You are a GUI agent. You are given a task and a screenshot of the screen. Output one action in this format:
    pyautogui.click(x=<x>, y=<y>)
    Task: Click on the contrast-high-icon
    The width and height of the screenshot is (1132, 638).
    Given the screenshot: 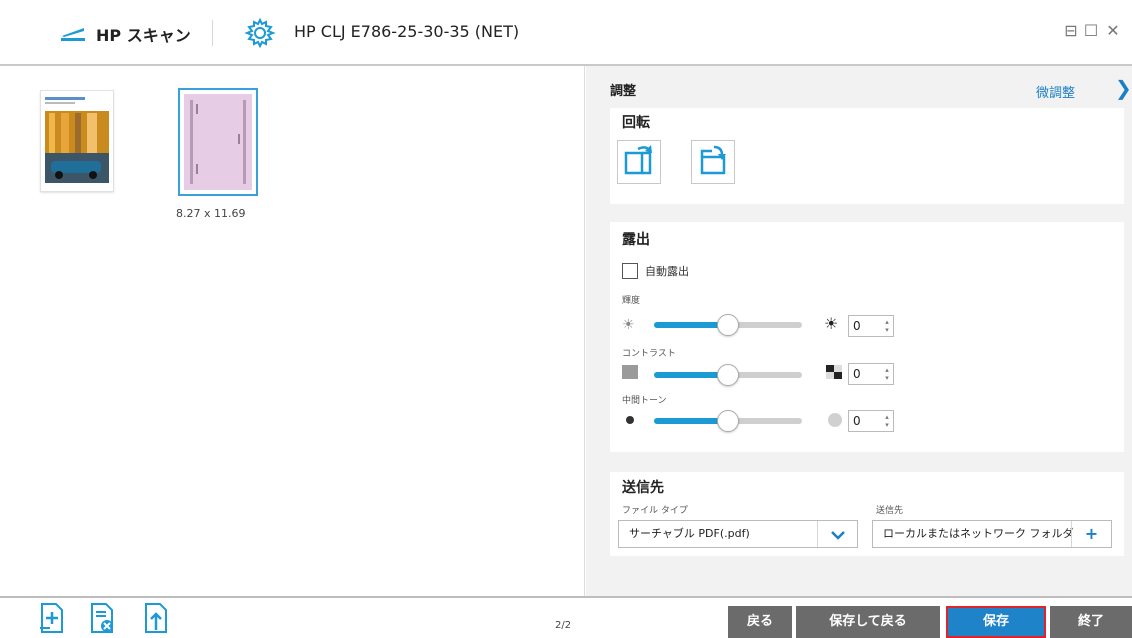 What is the action you would take?
    pyautogui.click(x=834, y=372)
    